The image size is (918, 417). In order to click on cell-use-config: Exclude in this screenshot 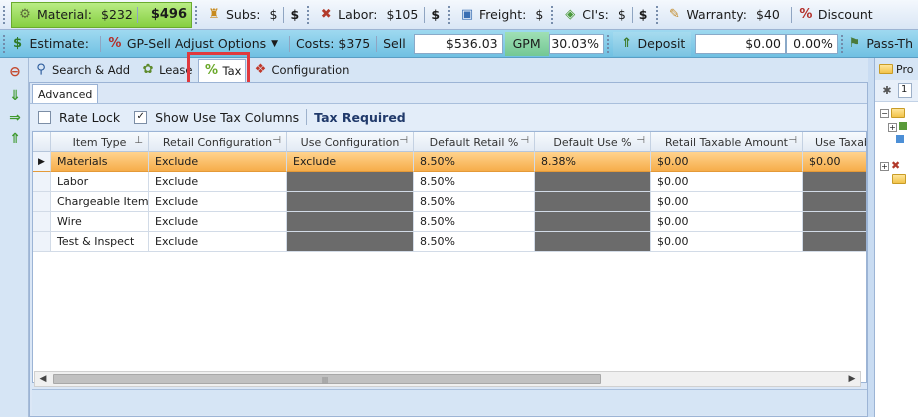, I will do `click(350, 162)`.